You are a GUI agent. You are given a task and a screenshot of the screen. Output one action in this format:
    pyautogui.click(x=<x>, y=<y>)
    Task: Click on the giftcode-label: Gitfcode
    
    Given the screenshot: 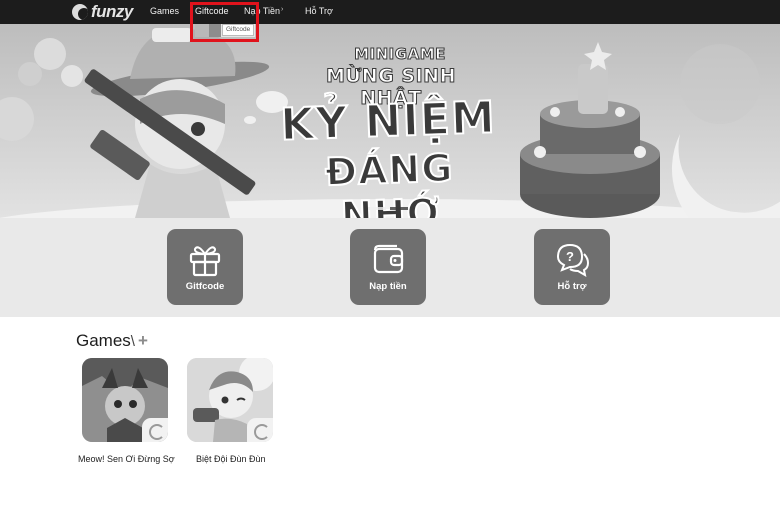 What is the action you would take?
    pyautogui.click(x=205, y=286)
    